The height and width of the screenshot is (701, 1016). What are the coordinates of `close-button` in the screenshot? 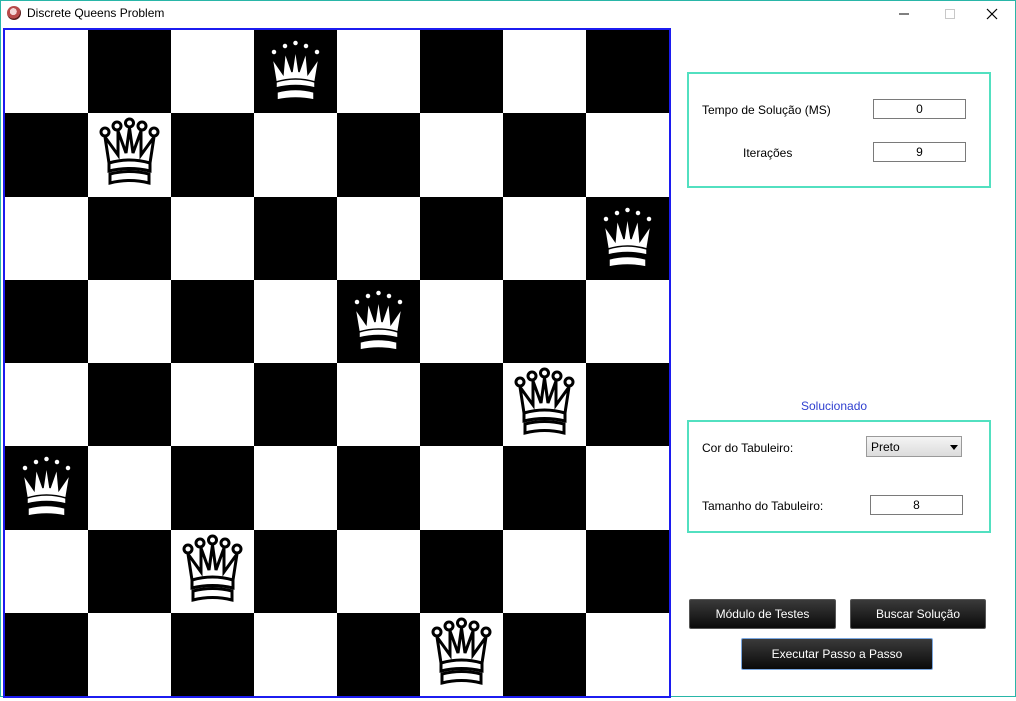 It's located at (992, 14).